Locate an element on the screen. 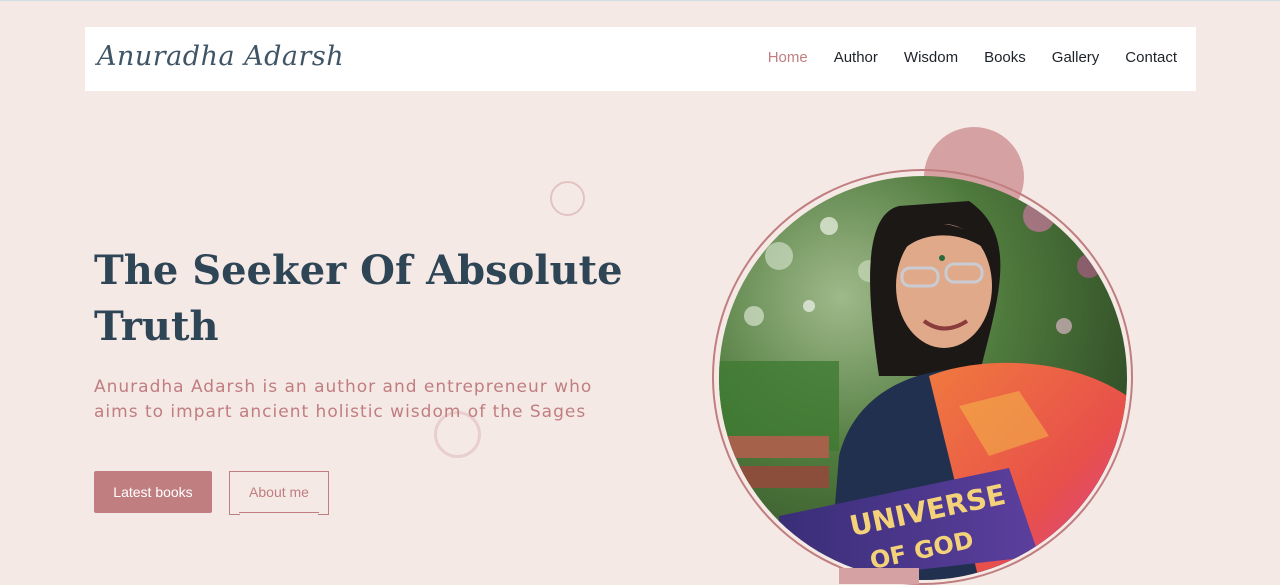 The width and height of the screenshot is (1280, 585). main-nav: Home Author Wisdom Books Gallery Contact is located at coordinates (972, 57).